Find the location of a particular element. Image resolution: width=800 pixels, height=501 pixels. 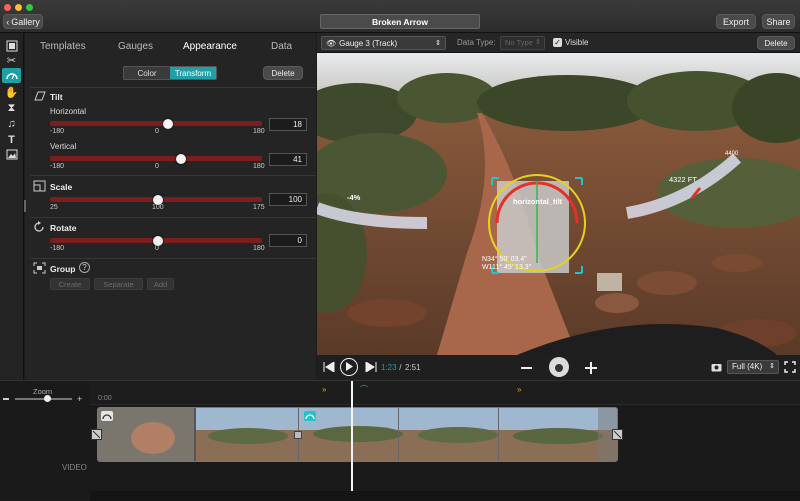

subtab-transform: Transform is located at coordinates (193, 73).